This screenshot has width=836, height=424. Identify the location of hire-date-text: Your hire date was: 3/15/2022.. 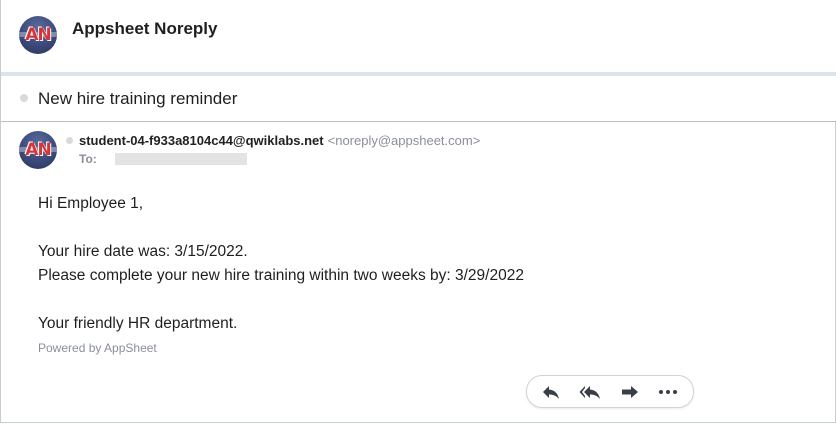
(143, 251).